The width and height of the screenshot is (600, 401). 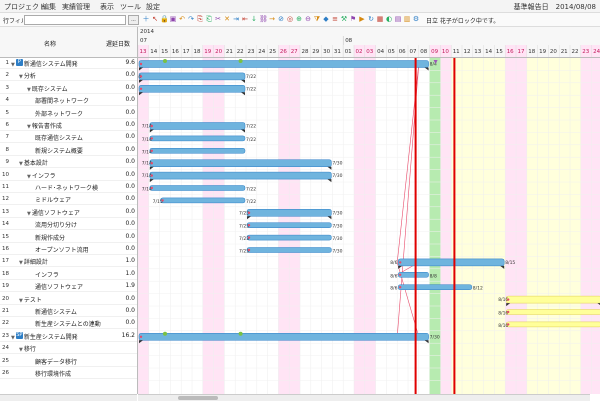 What do you see at coordinates (209, 19) in the screenshot?
I see `paste-icon: ⎗` at bounding box center [209, 19].